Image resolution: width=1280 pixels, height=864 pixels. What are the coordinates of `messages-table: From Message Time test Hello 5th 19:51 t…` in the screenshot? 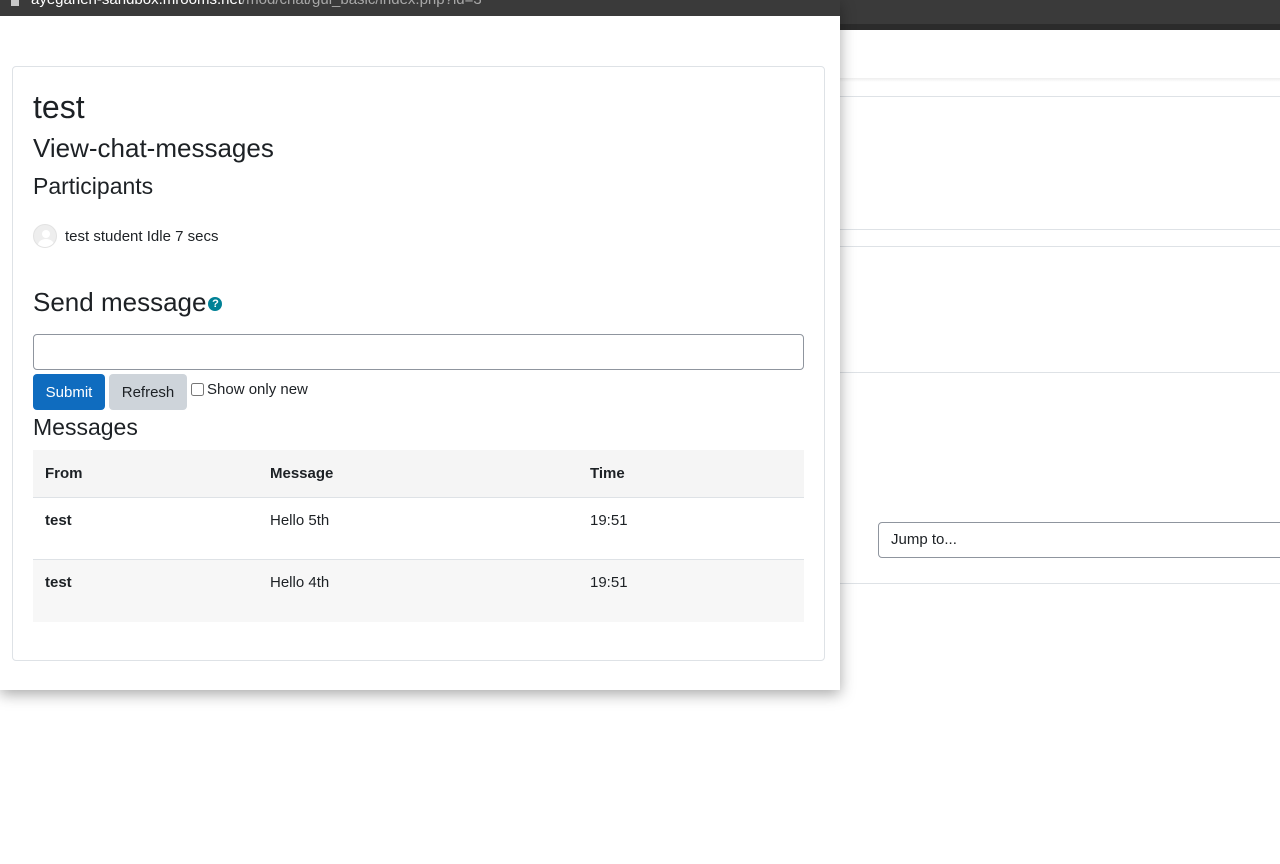 It's located at (418, 536).